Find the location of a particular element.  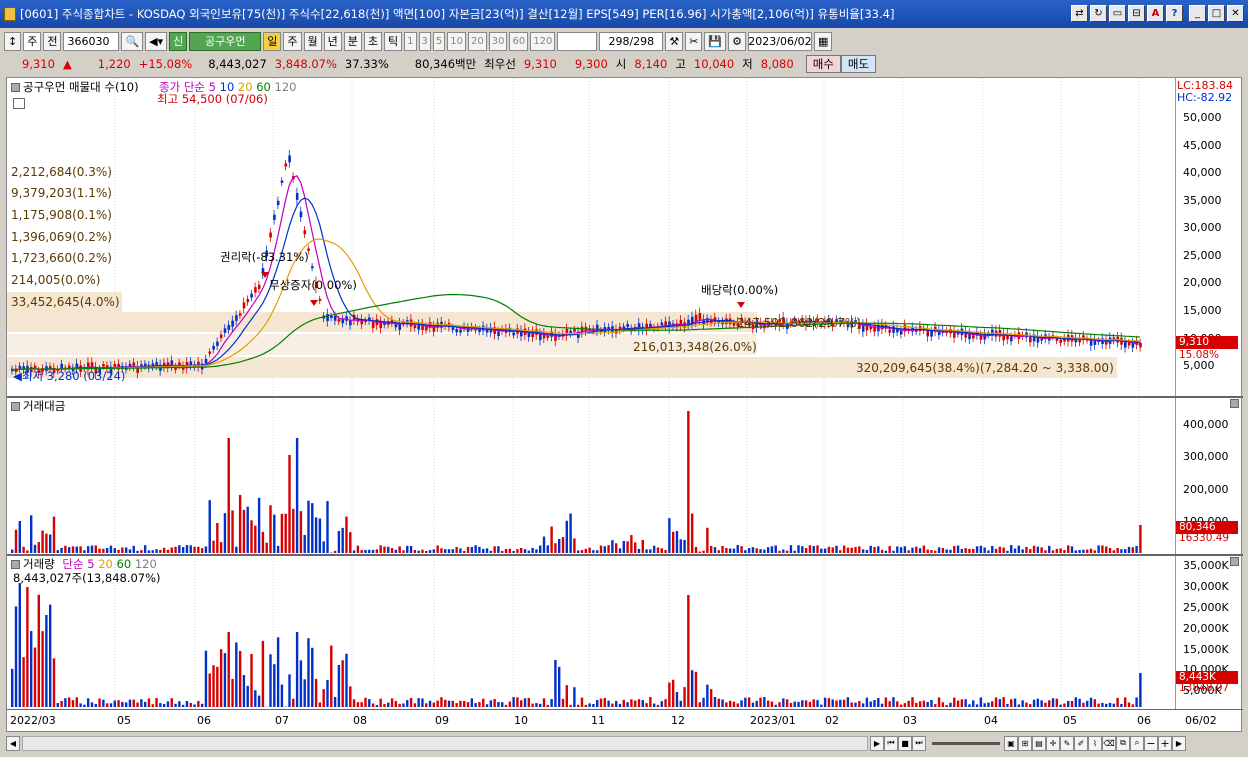

code-input: 366030 is located at coordinates (91, 41).